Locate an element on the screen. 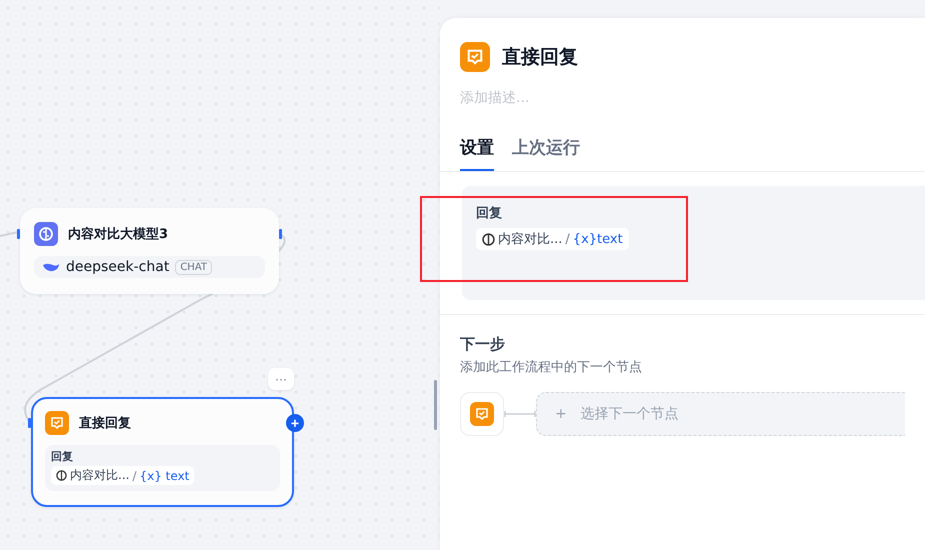 Image resolution: width=925 pixels, height=550 pixels. section-title: 下一步 is located at coordinates (482, 344).